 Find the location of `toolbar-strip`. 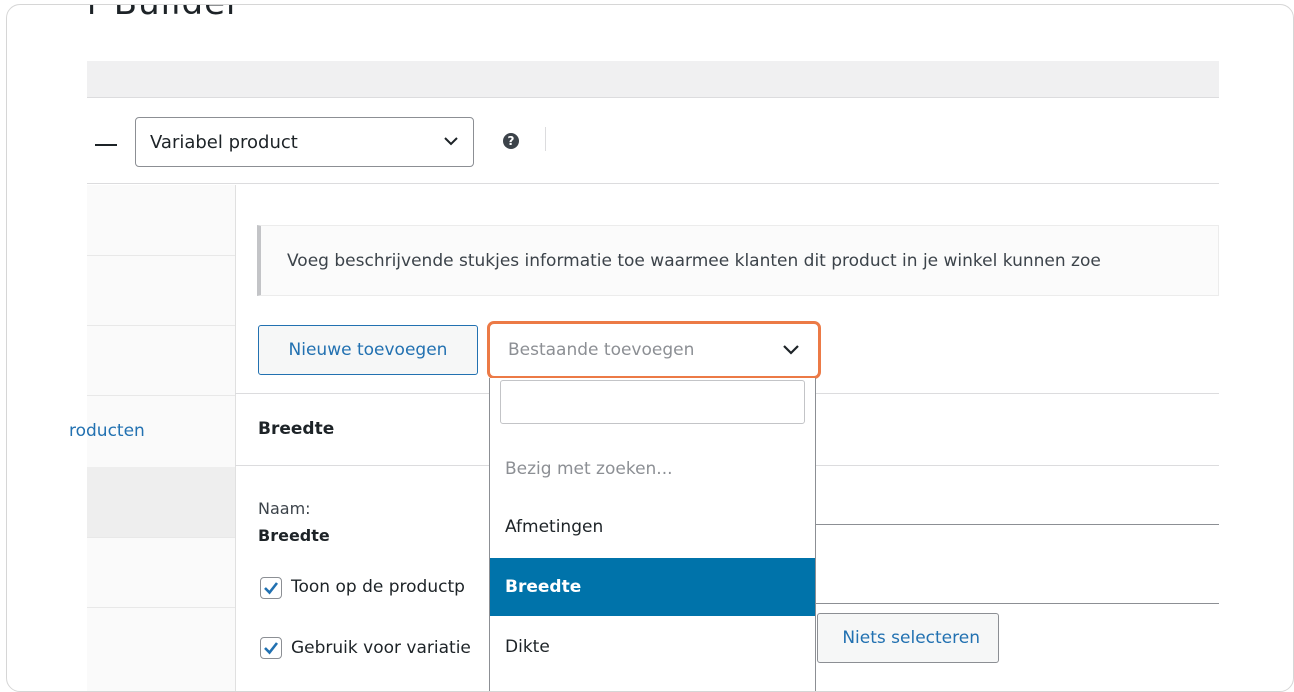

toolbar-strip is located at coordinates (653, 79).